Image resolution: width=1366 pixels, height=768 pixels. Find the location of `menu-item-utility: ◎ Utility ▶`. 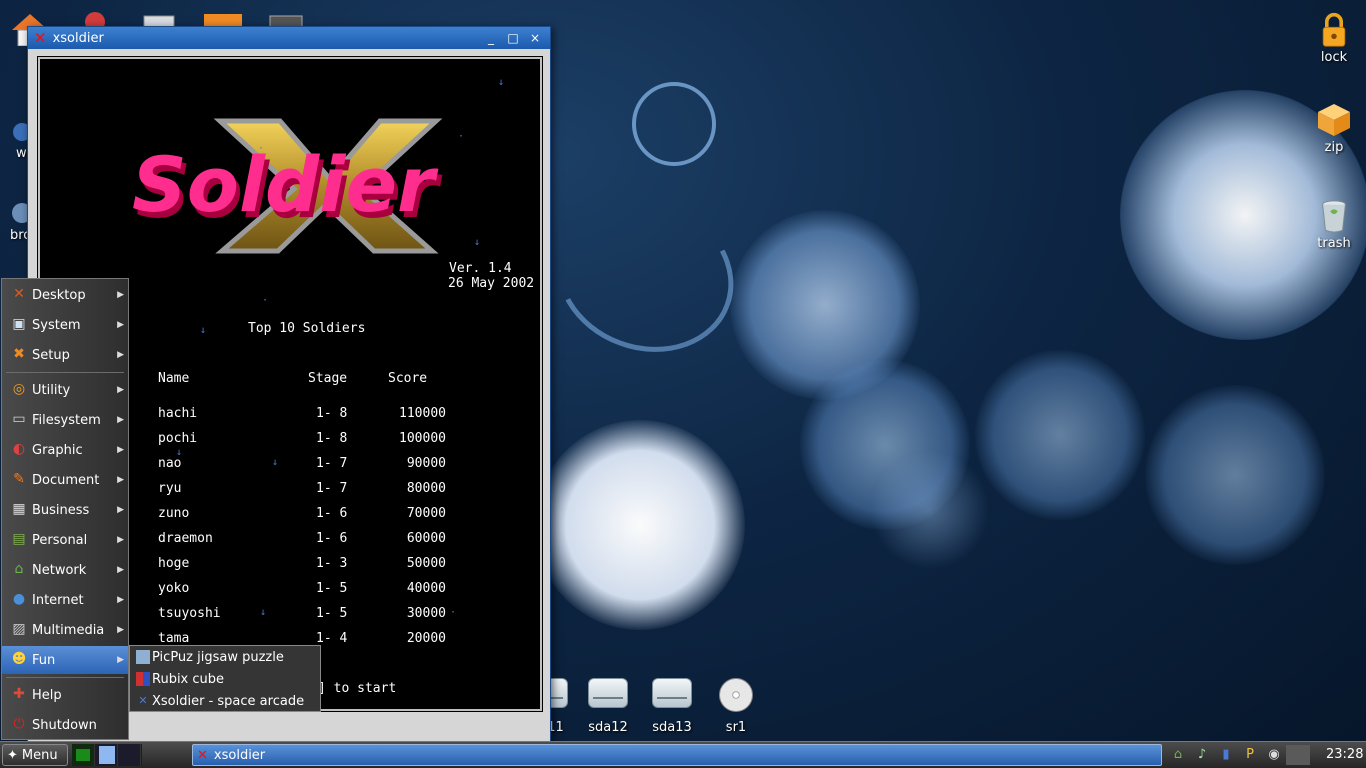

menu-item-utility: ◎ Utility ▶ is located at coordinates (65, 390).